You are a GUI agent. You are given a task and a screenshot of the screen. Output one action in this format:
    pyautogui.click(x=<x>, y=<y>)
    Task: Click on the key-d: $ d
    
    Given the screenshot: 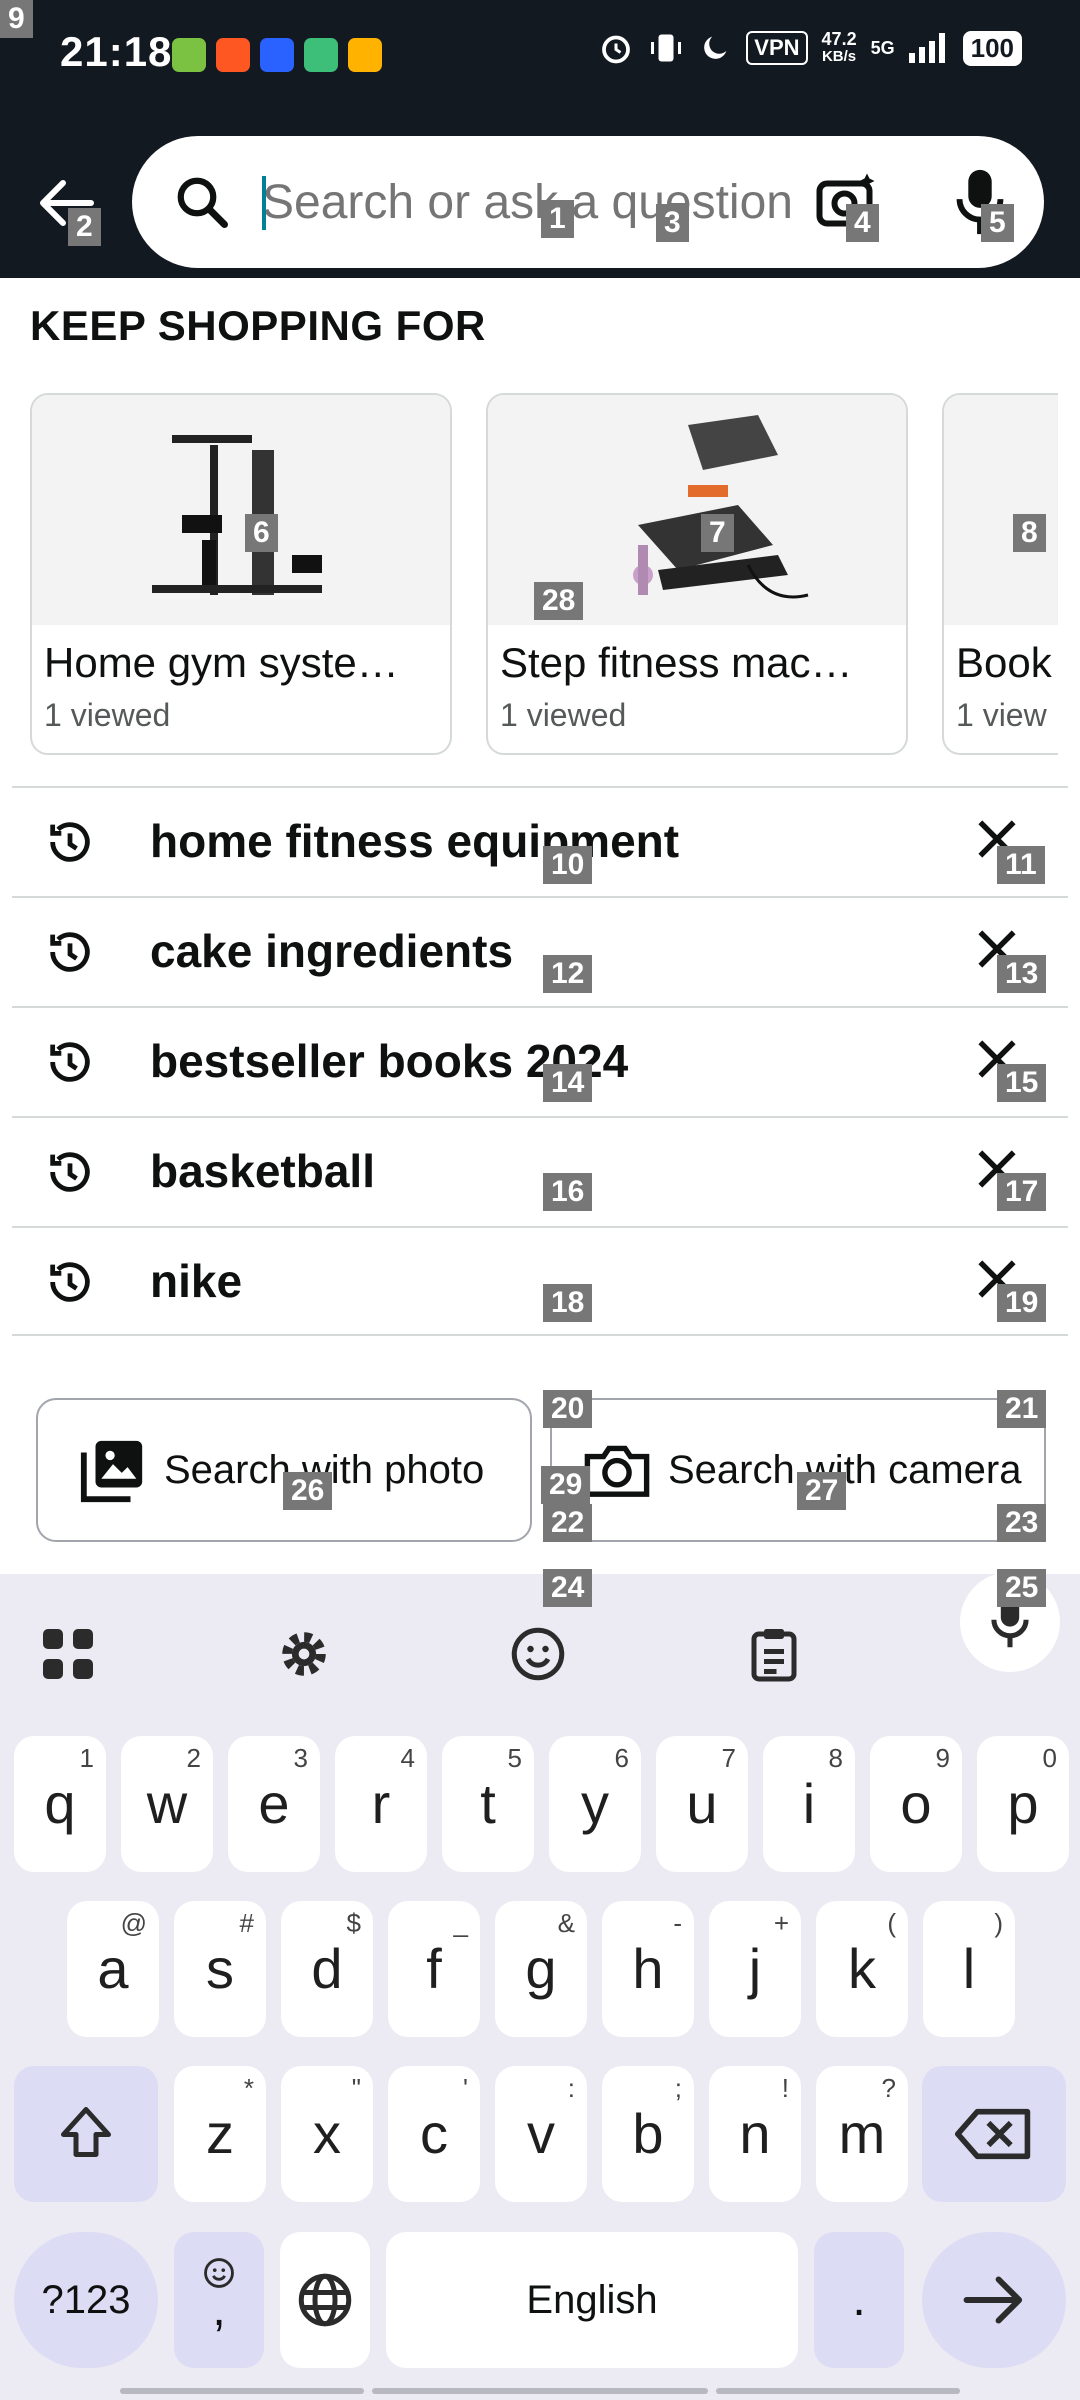 What is the action you would take?
    pyautogui.click(x=327, y=1969)
    